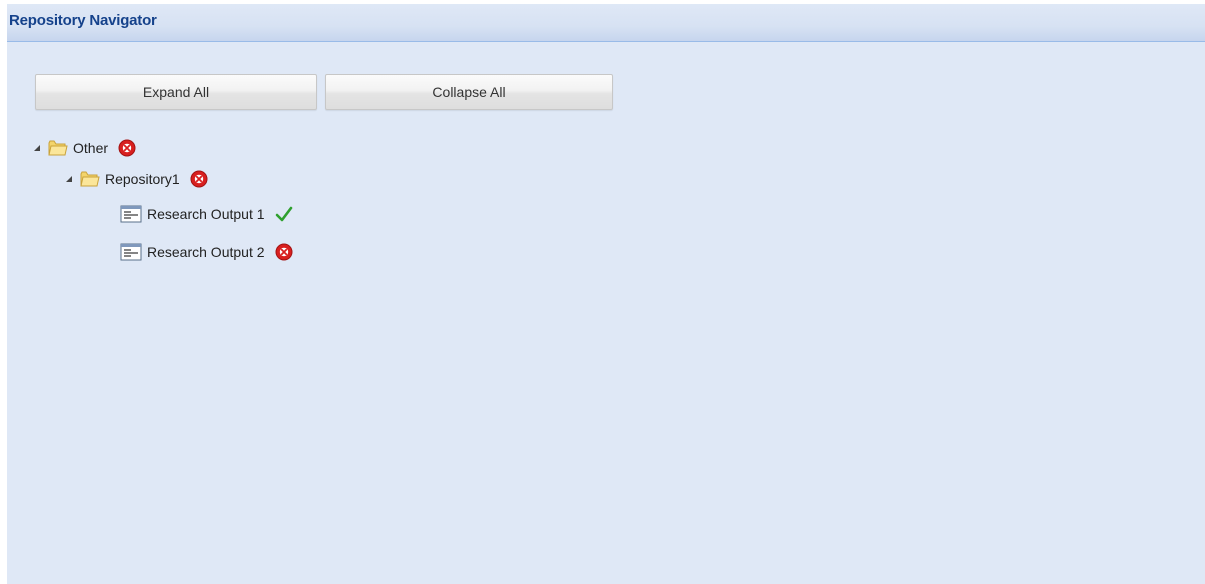  I want to click on check-icon, so click(284, 214).